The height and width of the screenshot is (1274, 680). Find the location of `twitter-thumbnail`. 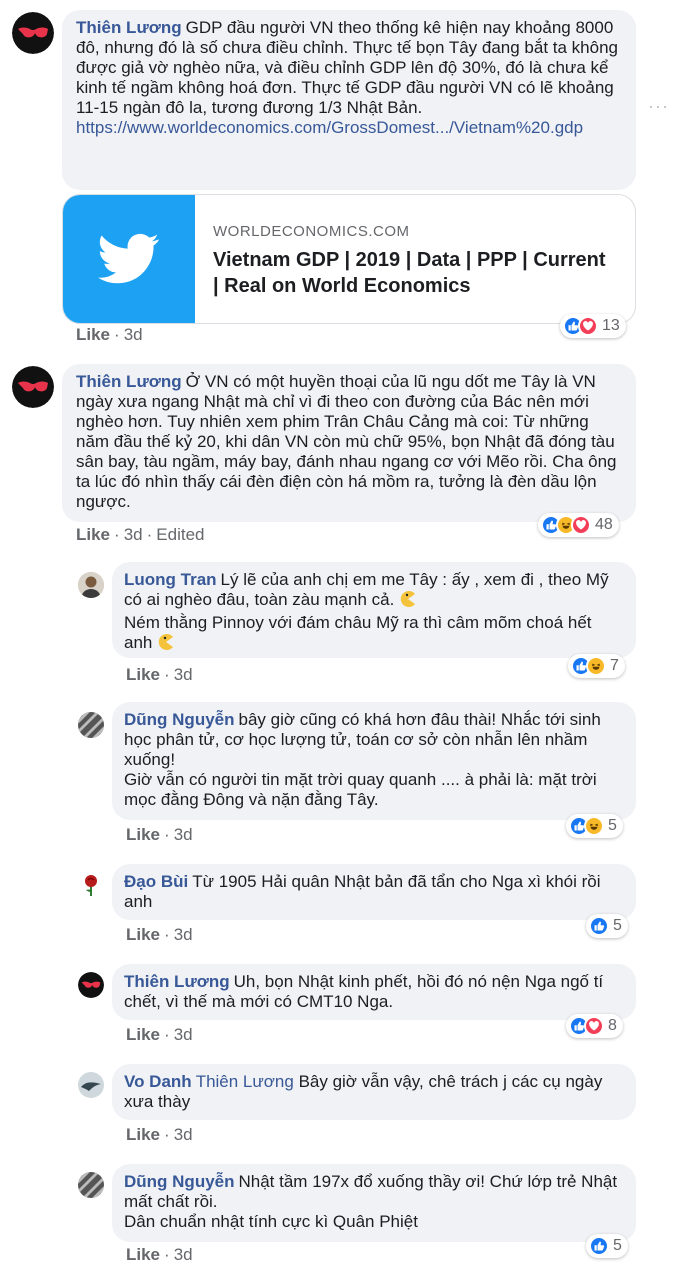

twitter-thumbnail is located at coordinates (129, 259).